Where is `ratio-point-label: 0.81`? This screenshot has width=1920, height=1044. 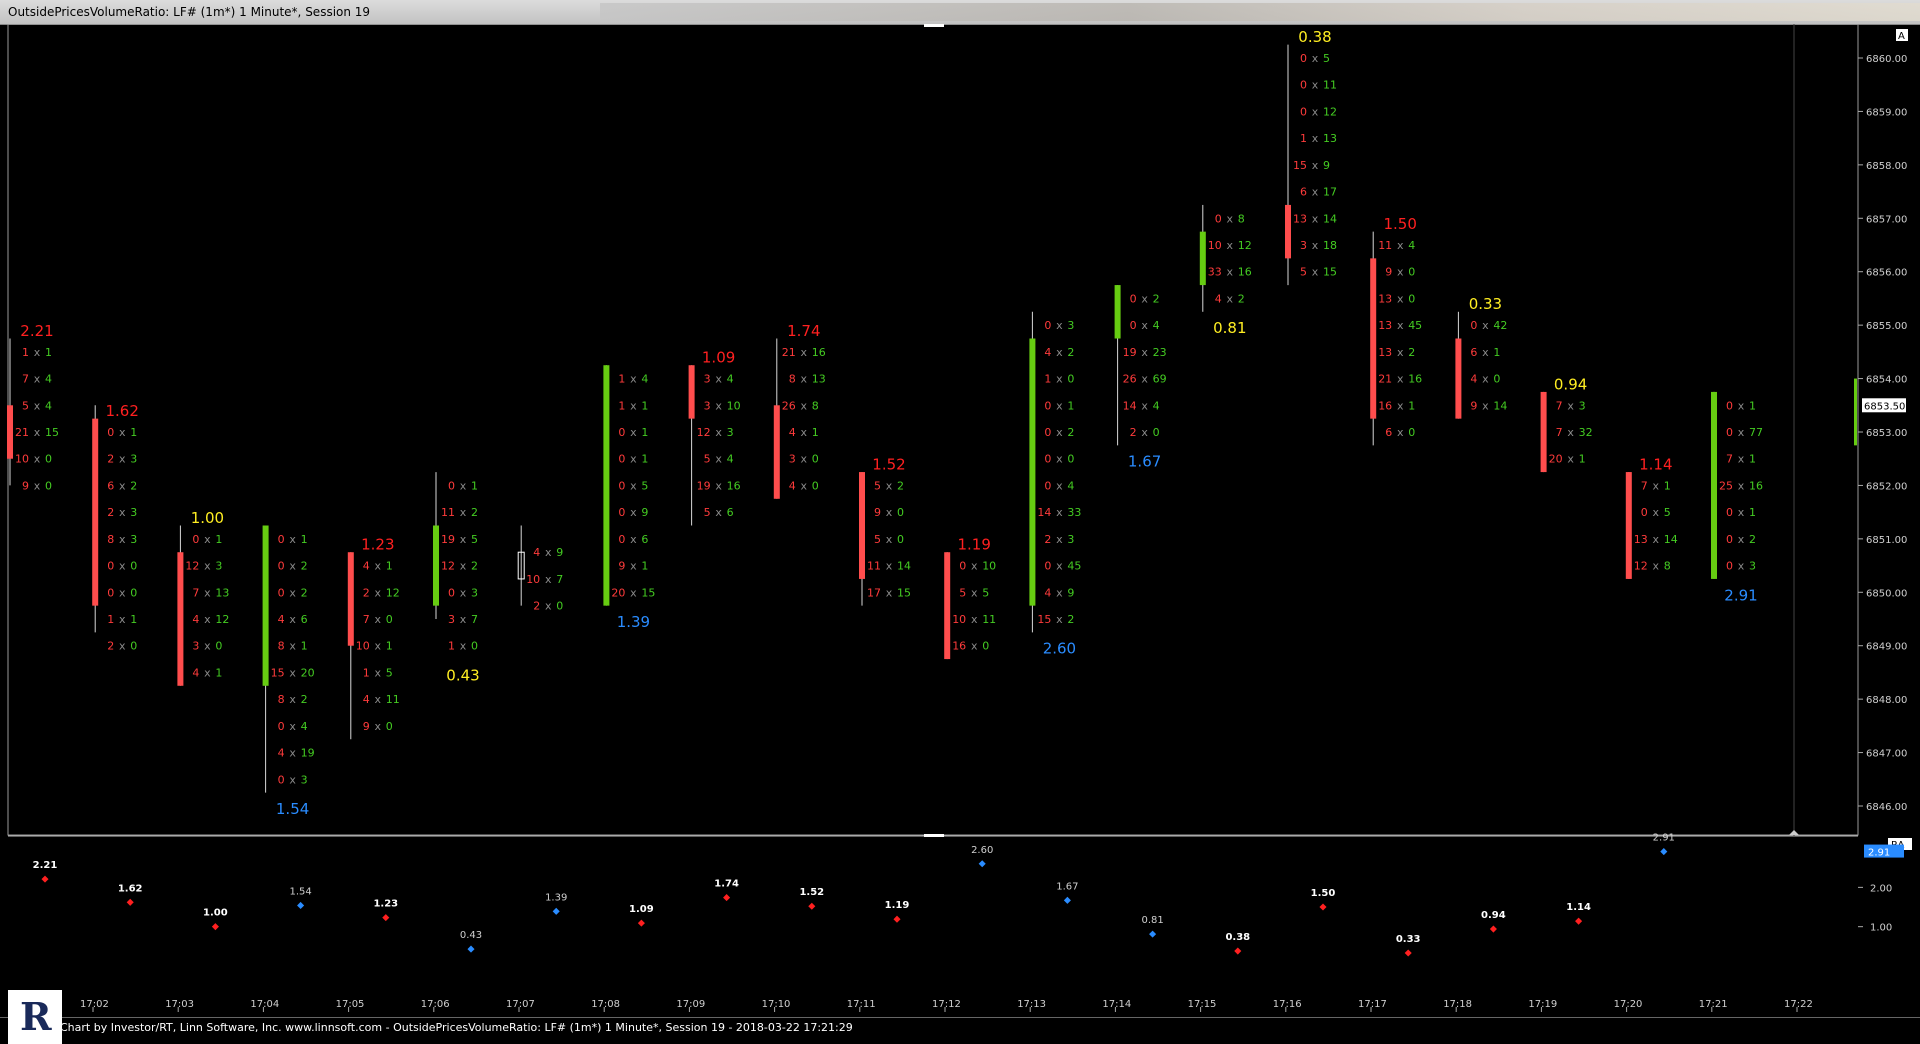
ratio-point-label: 0.81 is located at coordinates (1152, 920).